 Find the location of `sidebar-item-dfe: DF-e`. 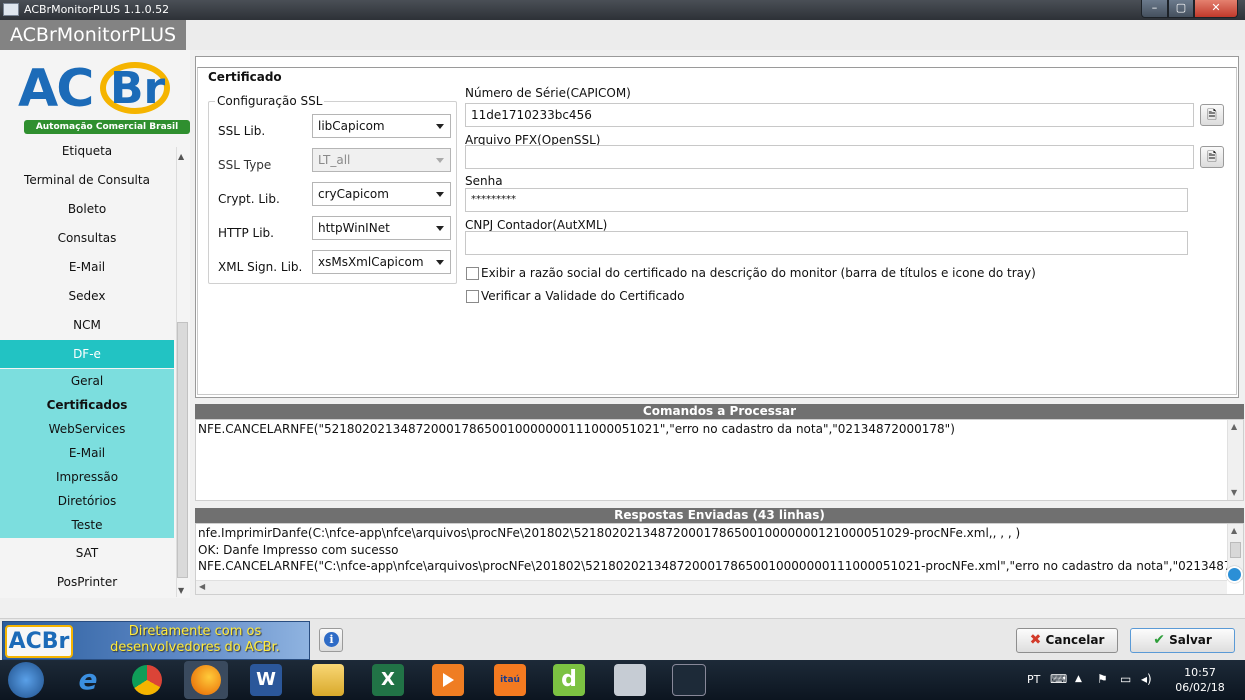

sidebar-item-dfe: DF-e is located at coordinates (87, 354).